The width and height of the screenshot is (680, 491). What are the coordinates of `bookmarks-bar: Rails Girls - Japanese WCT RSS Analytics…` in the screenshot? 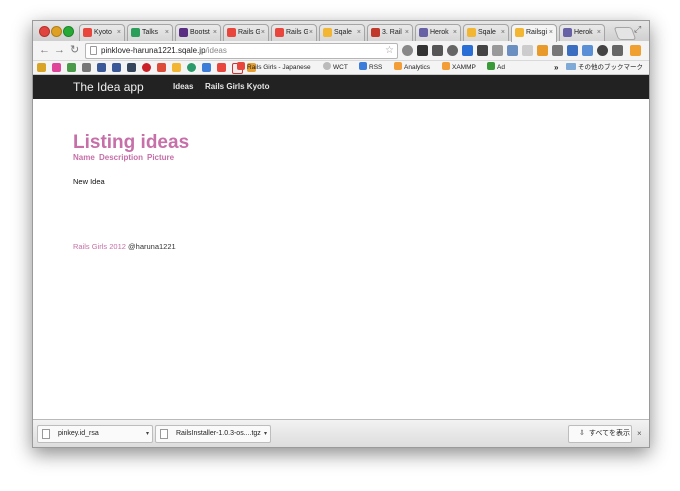 It's located at (341, 68).